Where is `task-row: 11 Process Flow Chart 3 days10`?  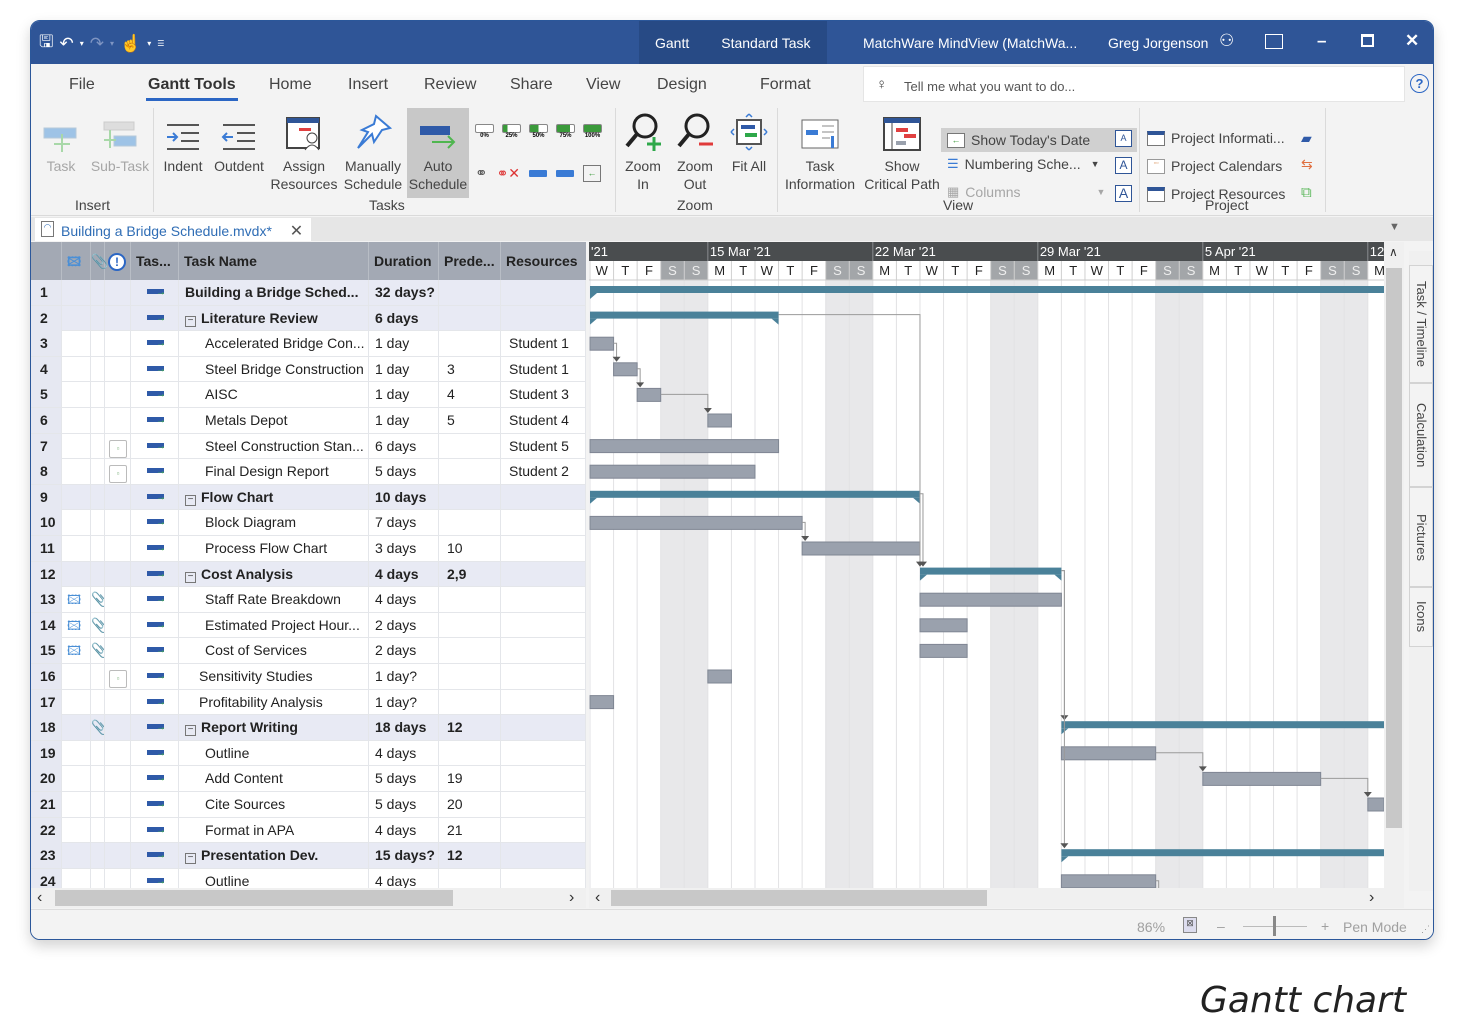
task-row: 11 Process Flow Chart 3 days10 is located at coordinates (308, 549).